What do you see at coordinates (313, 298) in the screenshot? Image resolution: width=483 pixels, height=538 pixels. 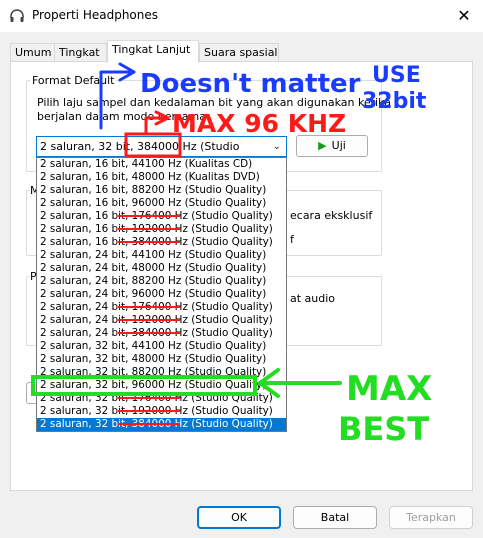 I see `audio-enhancement-text1: at audio` at bounding box center [313, 298].